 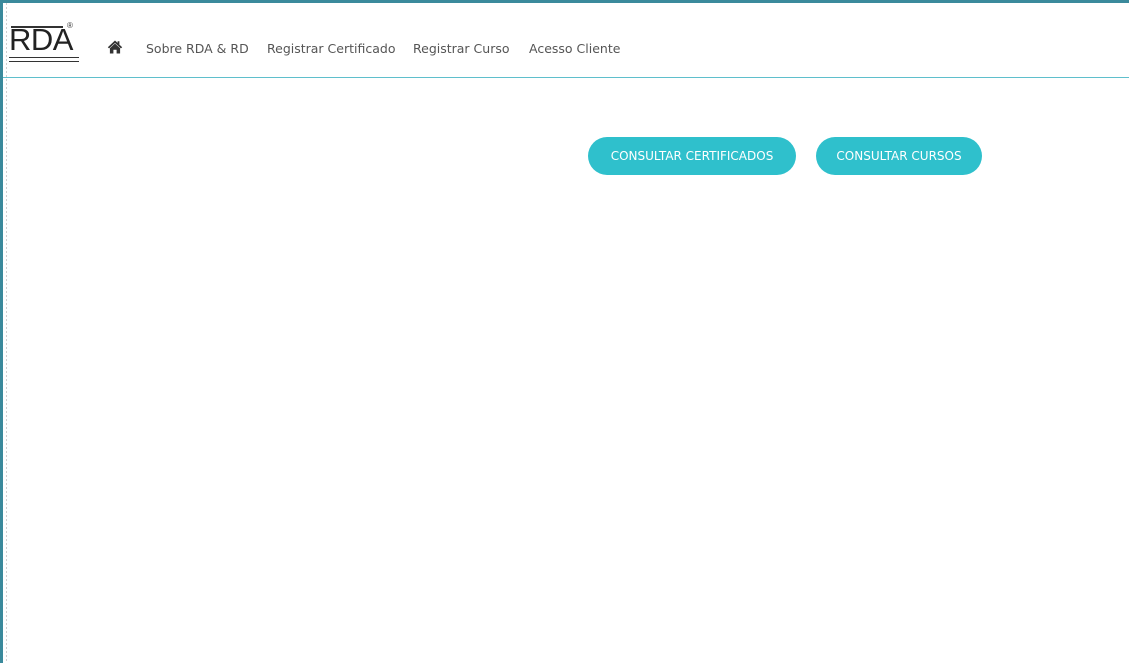 I want to click on logo-registered-mark: ®, so click(x=70, y=25).